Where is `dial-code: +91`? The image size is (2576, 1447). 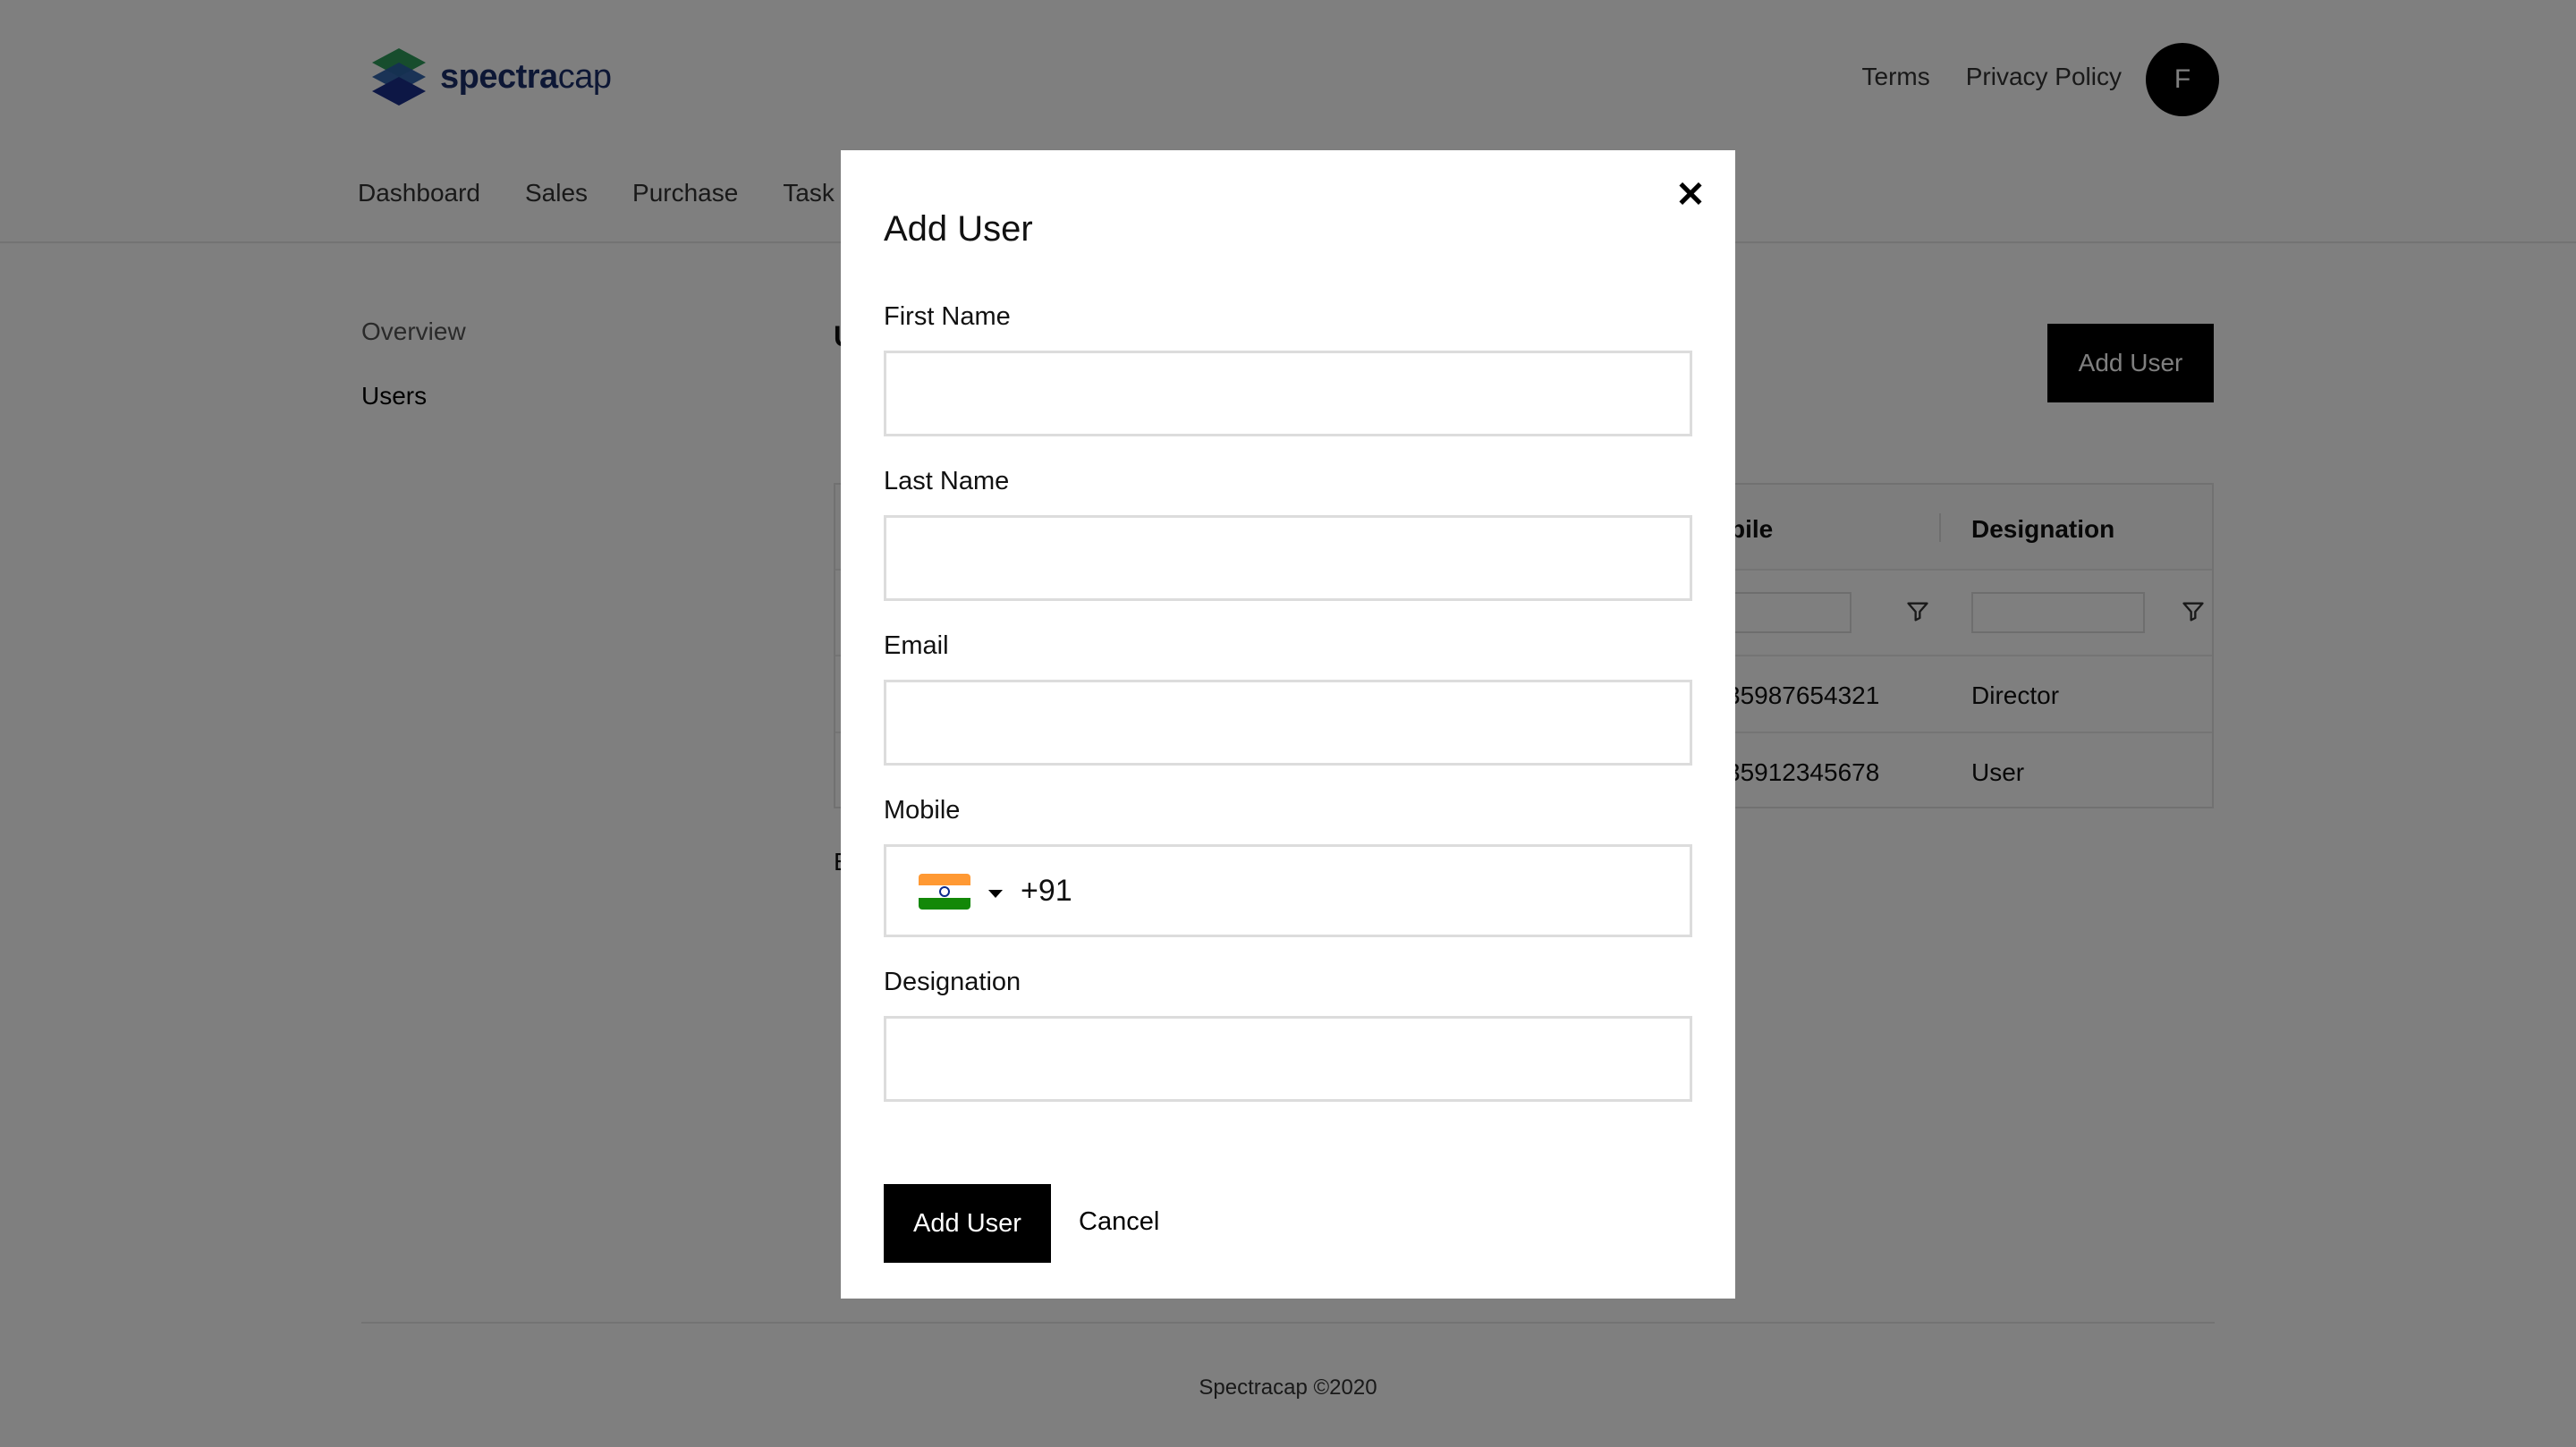
dial-code: +91 is located at coordinates (1046, 891).